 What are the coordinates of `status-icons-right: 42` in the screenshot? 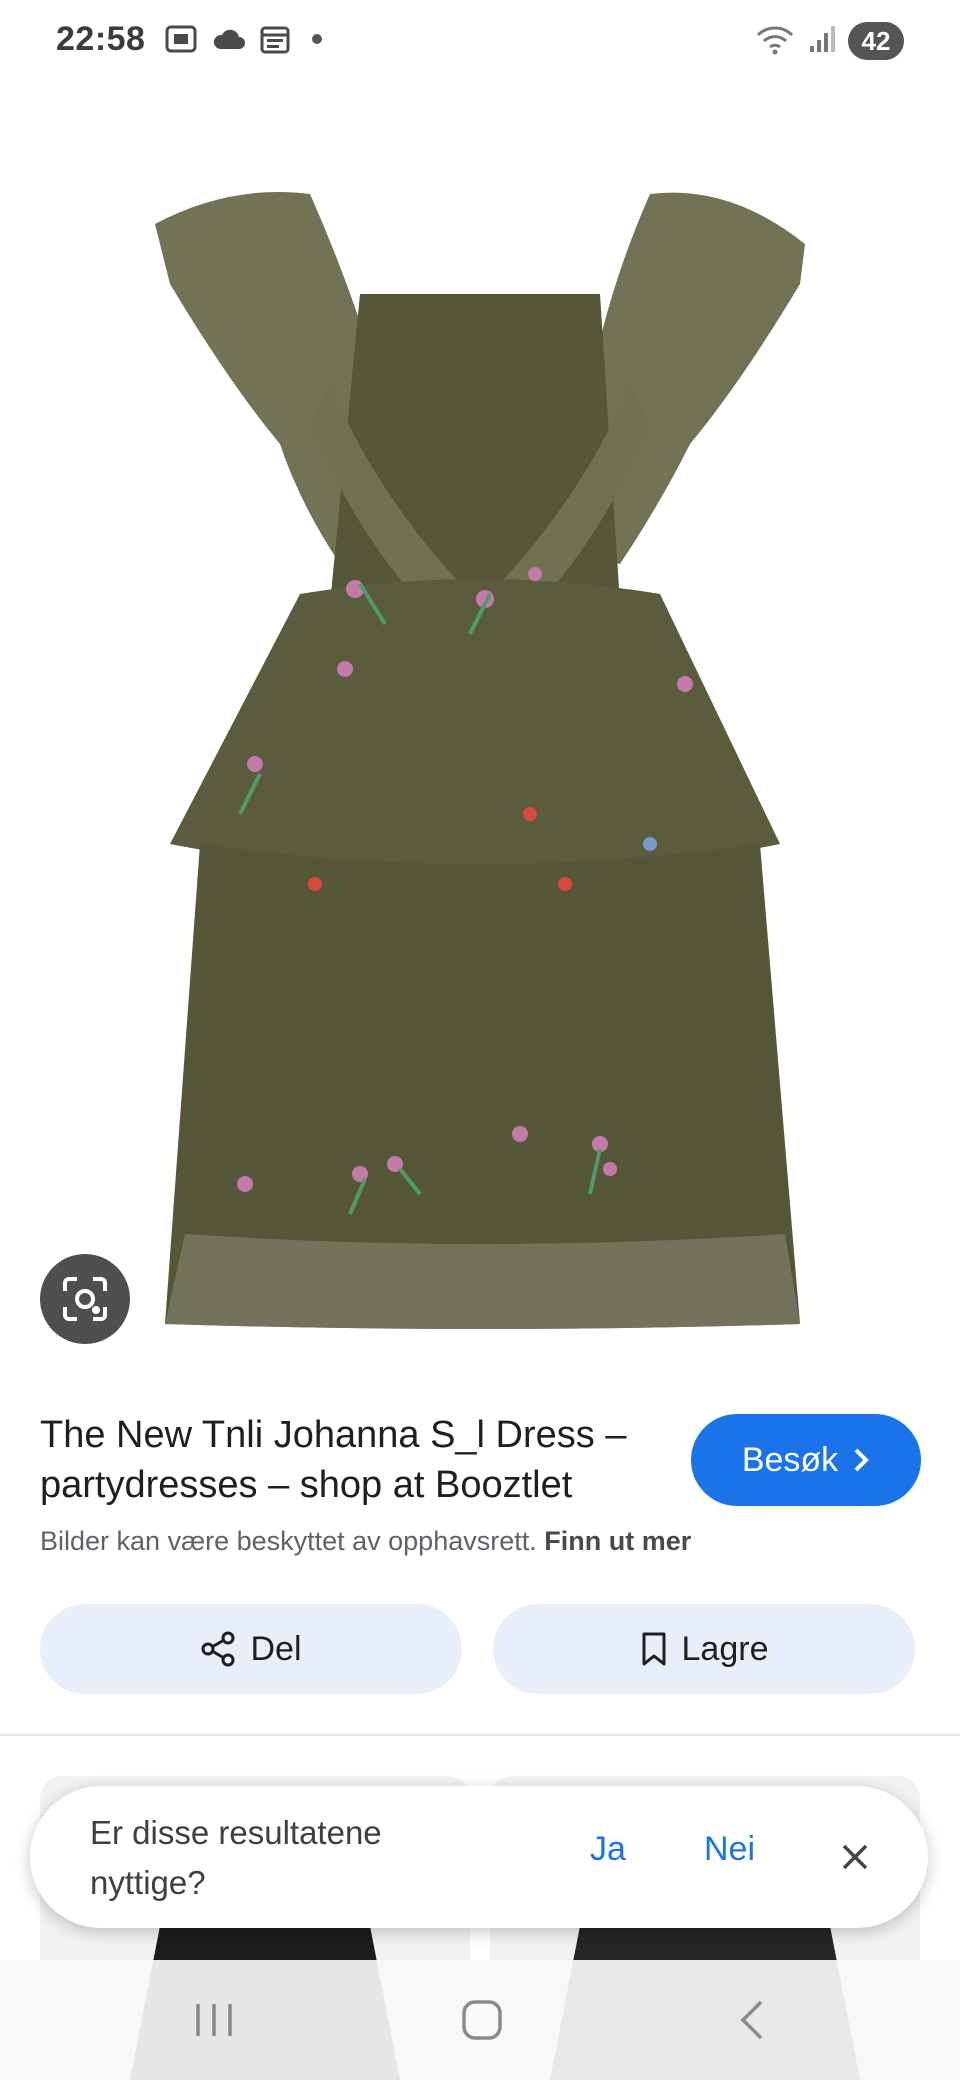 It's located at (829, 41).